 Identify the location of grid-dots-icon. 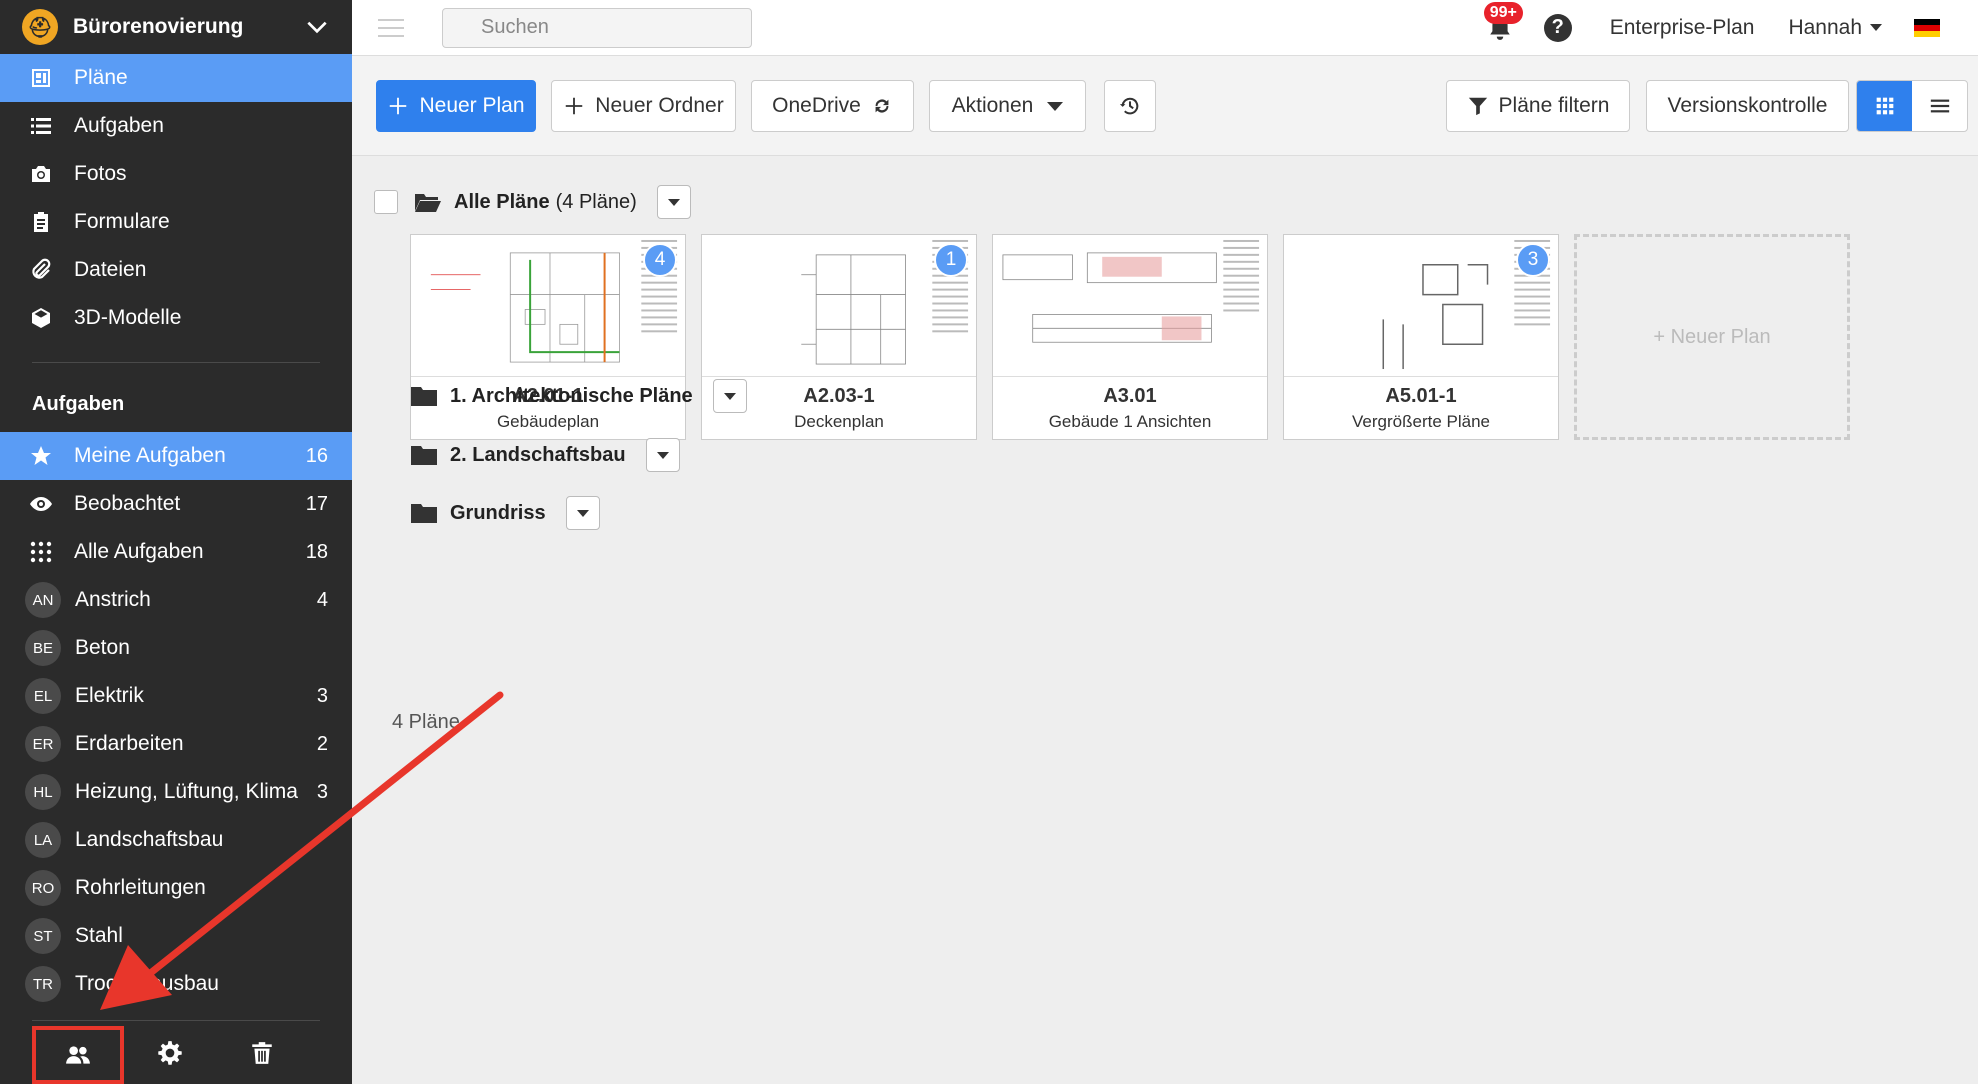
(41, 552).